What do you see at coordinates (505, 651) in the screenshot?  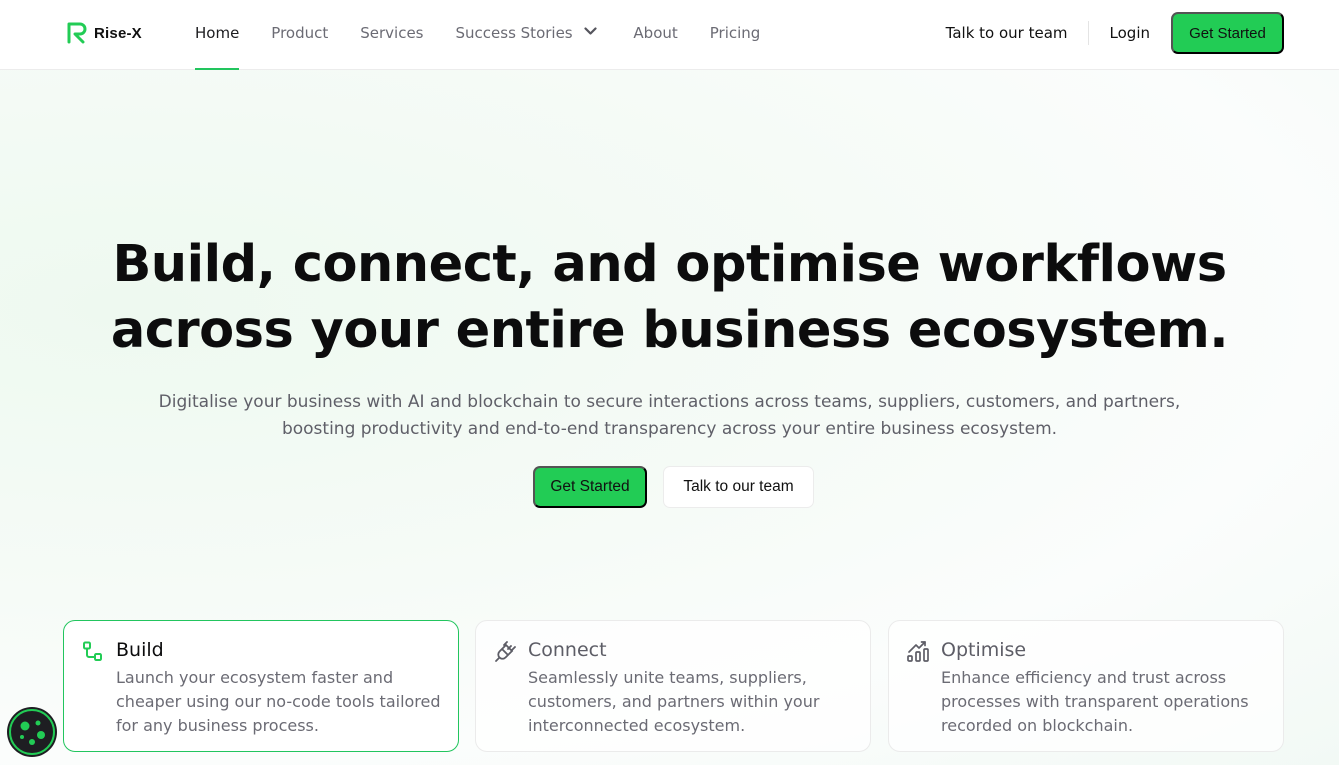 I see `plug-icon` at bounding box center [505, 651].